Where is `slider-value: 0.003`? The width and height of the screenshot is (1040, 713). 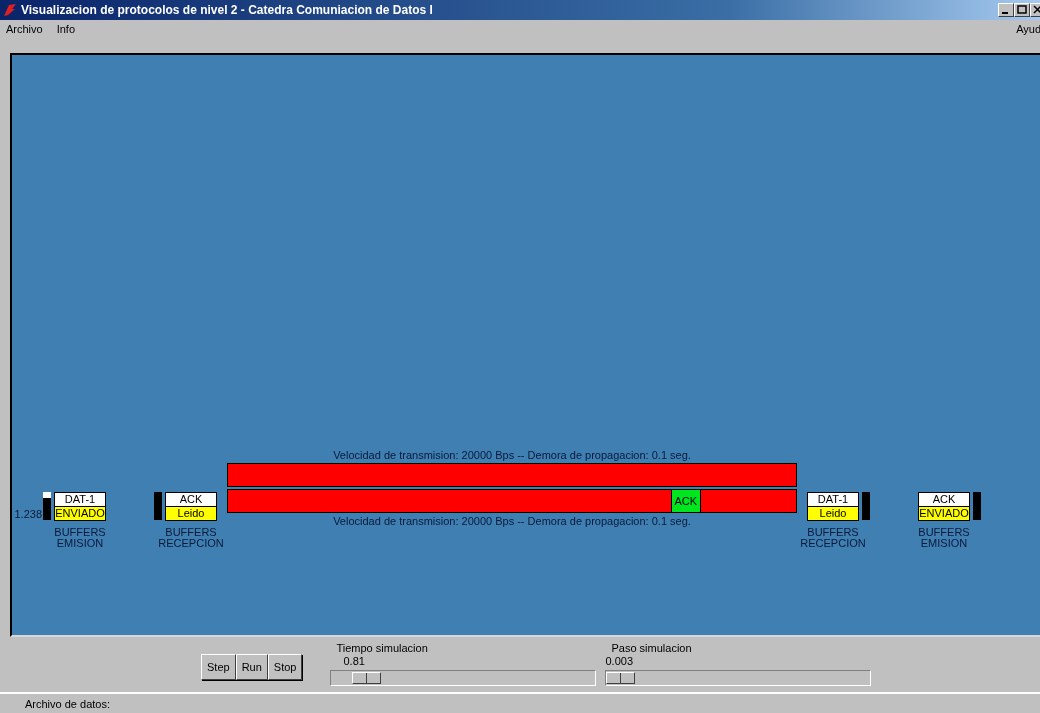 slider-value: 0.003 is located at coordinates (619, 661).